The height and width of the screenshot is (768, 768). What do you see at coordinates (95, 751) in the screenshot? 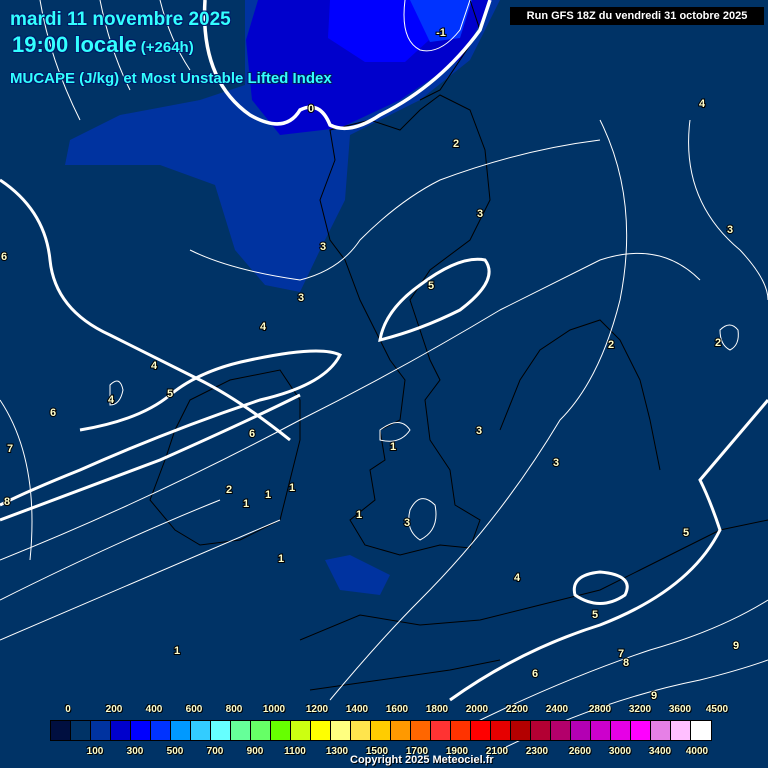
I see `legend-label-bottom: 100` at bounding box center [95, 751].